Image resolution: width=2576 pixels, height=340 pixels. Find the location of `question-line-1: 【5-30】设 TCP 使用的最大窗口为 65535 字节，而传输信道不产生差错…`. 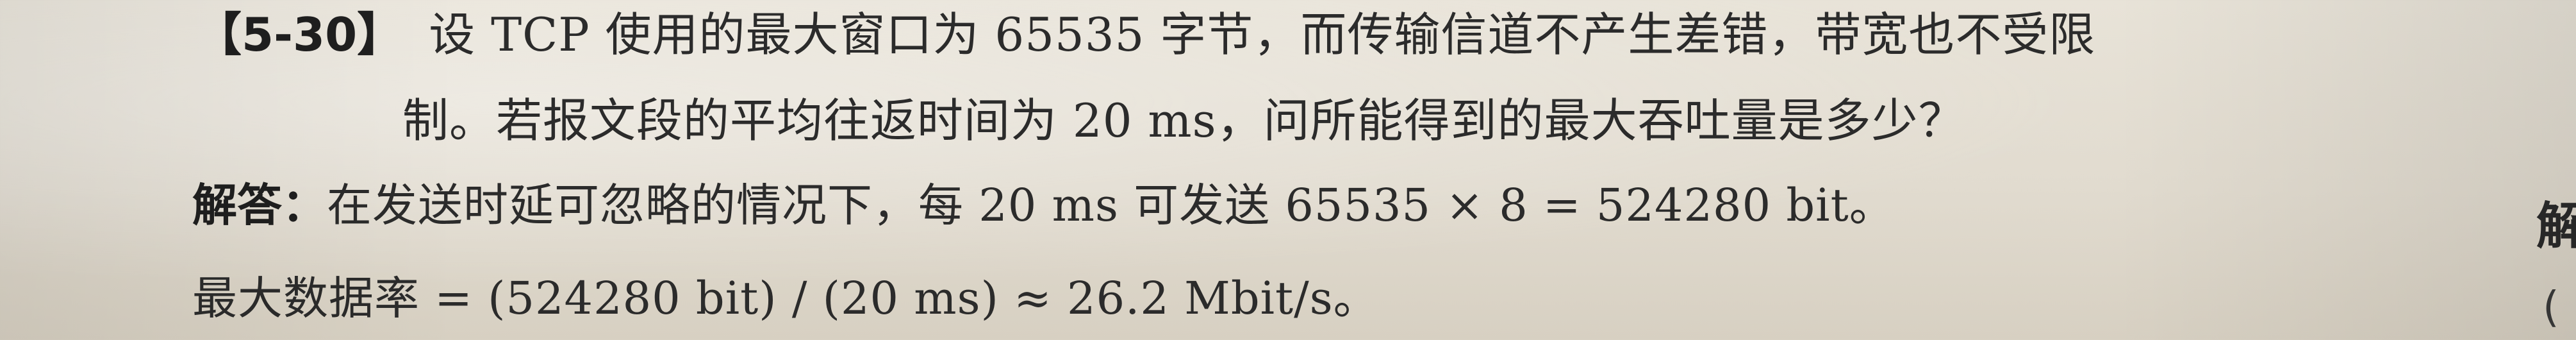

question-line-1: 【5-30】设 TCP 使用的最大窗口为 65535 字节，而传输信道不产生差错… is located at coordinates (1145, 35).